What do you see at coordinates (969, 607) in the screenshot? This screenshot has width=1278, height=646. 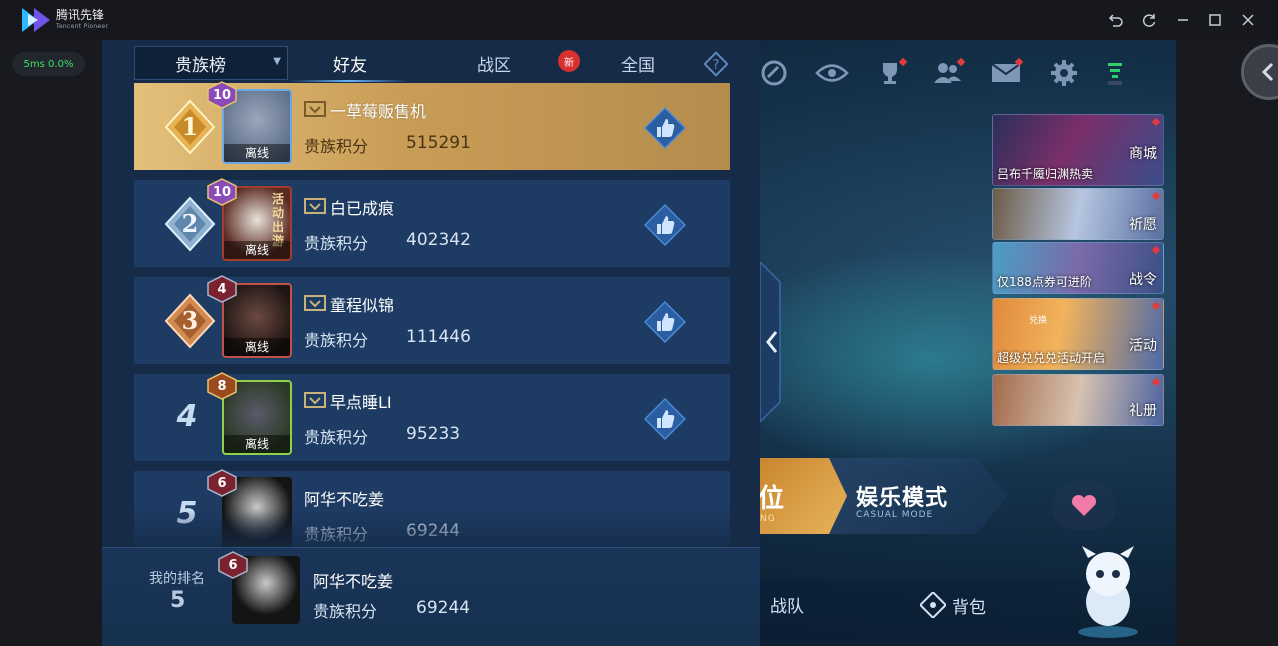 I see `backpack-label: 背包` at bounding box center [969, 607].